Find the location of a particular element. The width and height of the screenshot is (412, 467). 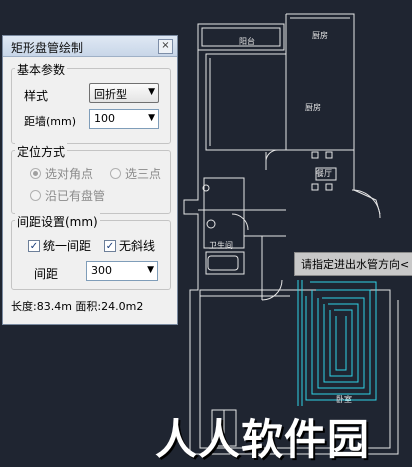

basic-params-group: 基本参数 样式 回折型 ▼ 距墙(mm) 100 ▼ is located at coordinates (91, 102).